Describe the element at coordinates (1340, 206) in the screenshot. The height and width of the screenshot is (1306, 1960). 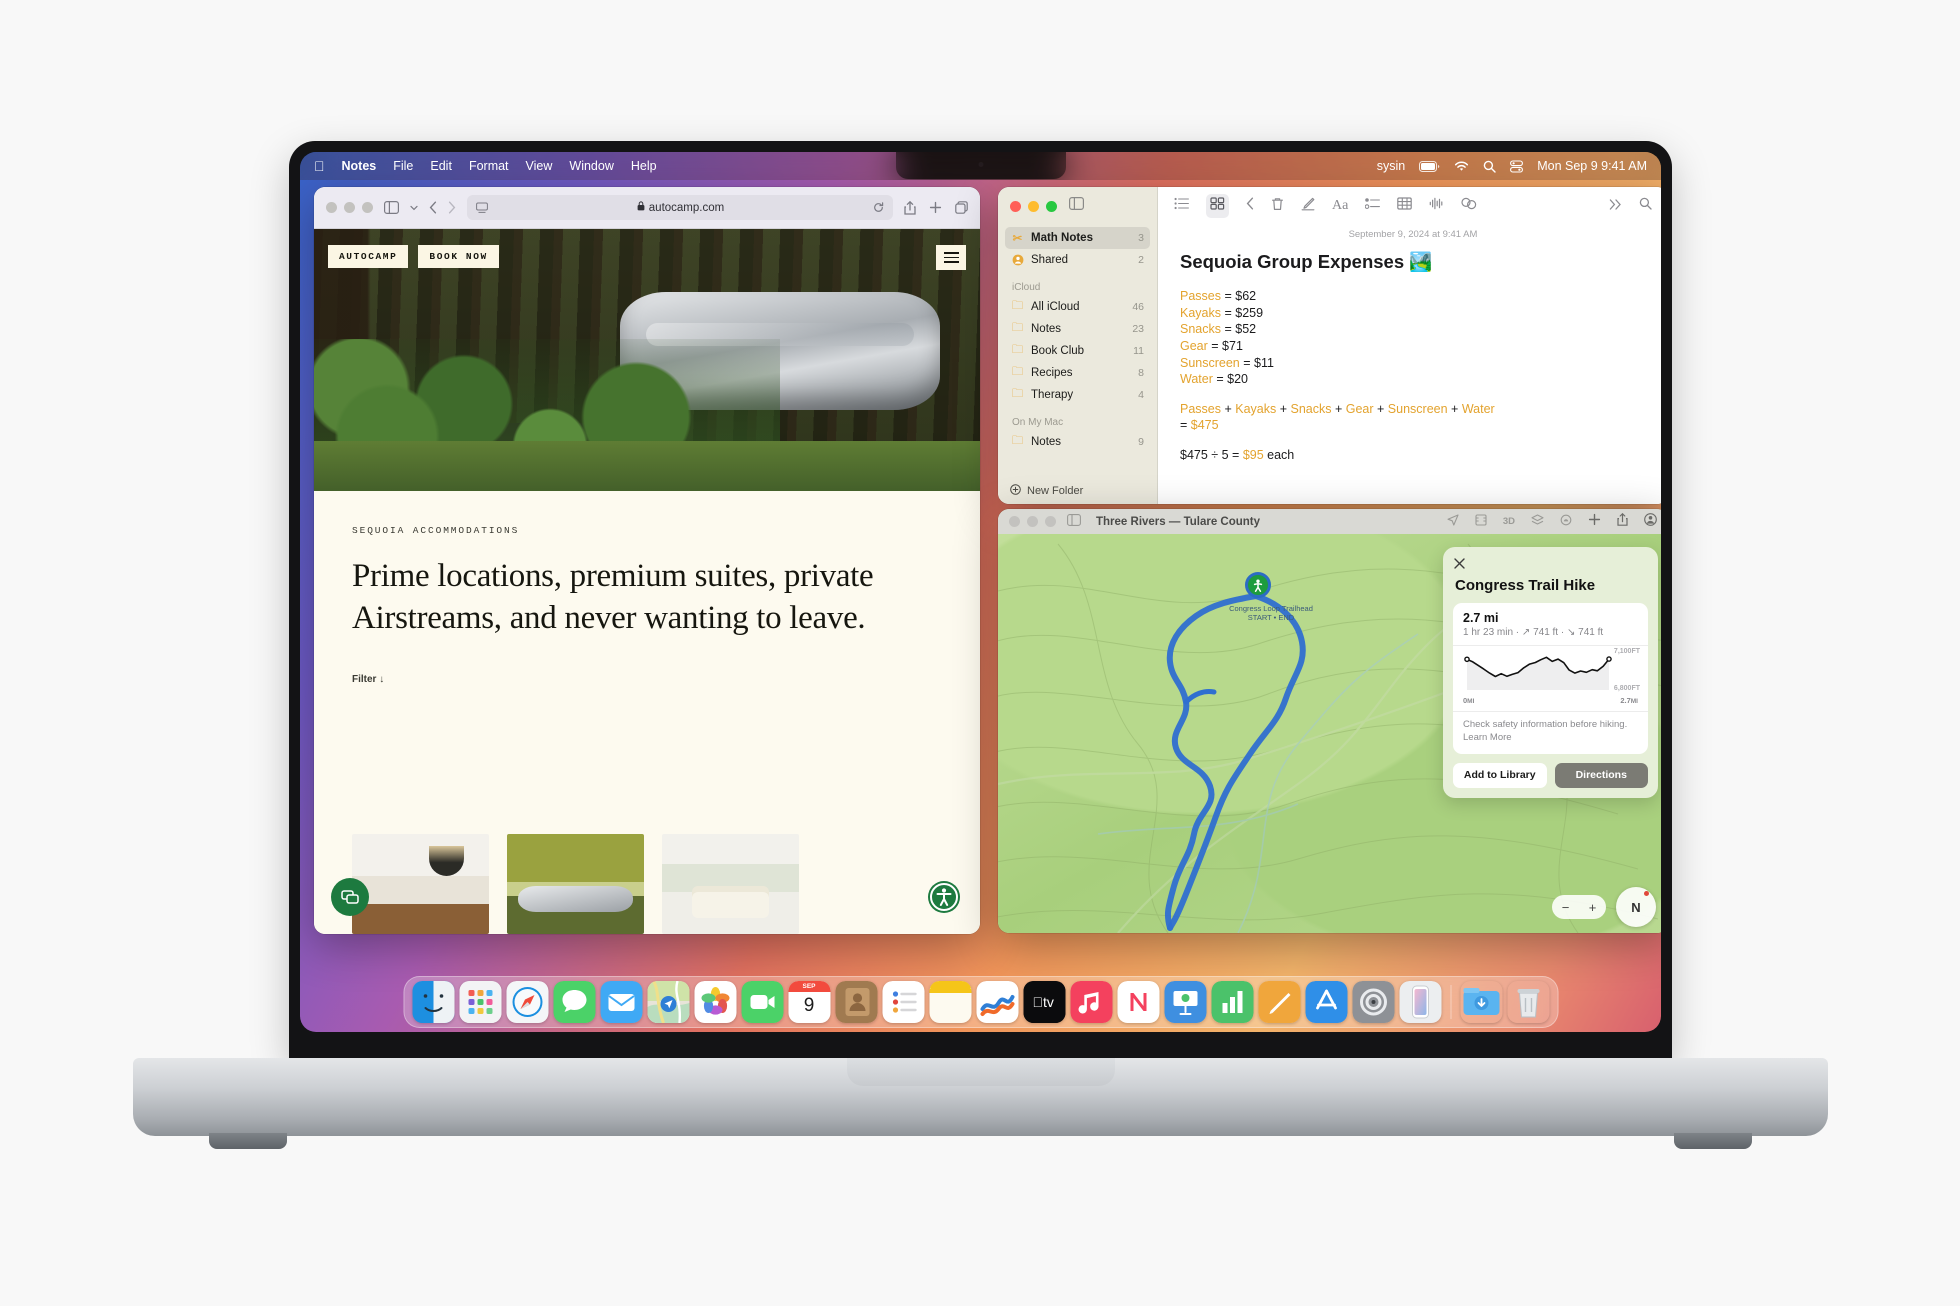
I see `format-icon: Aa` at that location.